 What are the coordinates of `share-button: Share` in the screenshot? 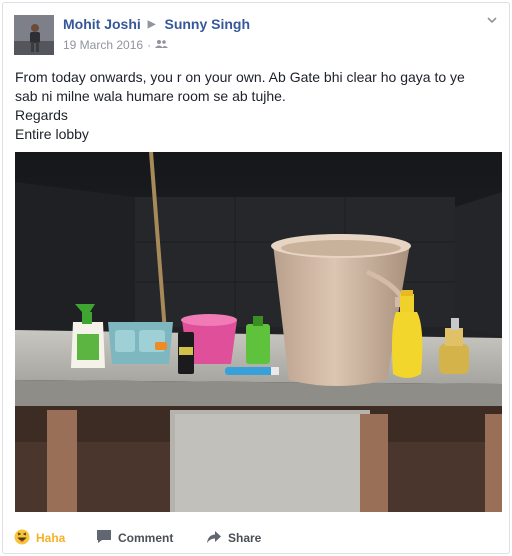 It's located at (233, 538).